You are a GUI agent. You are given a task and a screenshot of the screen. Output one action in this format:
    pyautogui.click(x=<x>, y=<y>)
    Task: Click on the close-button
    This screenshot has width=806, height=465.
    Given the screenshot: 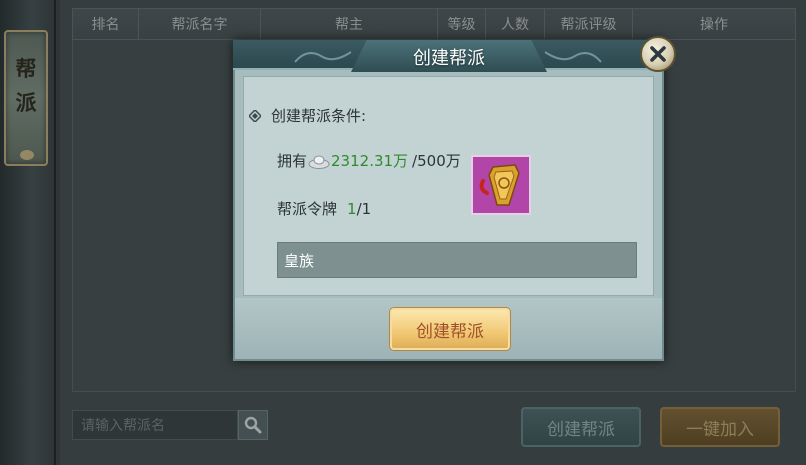 What is the action you would take?
    pyautogui.click(x=658, y=54)
    